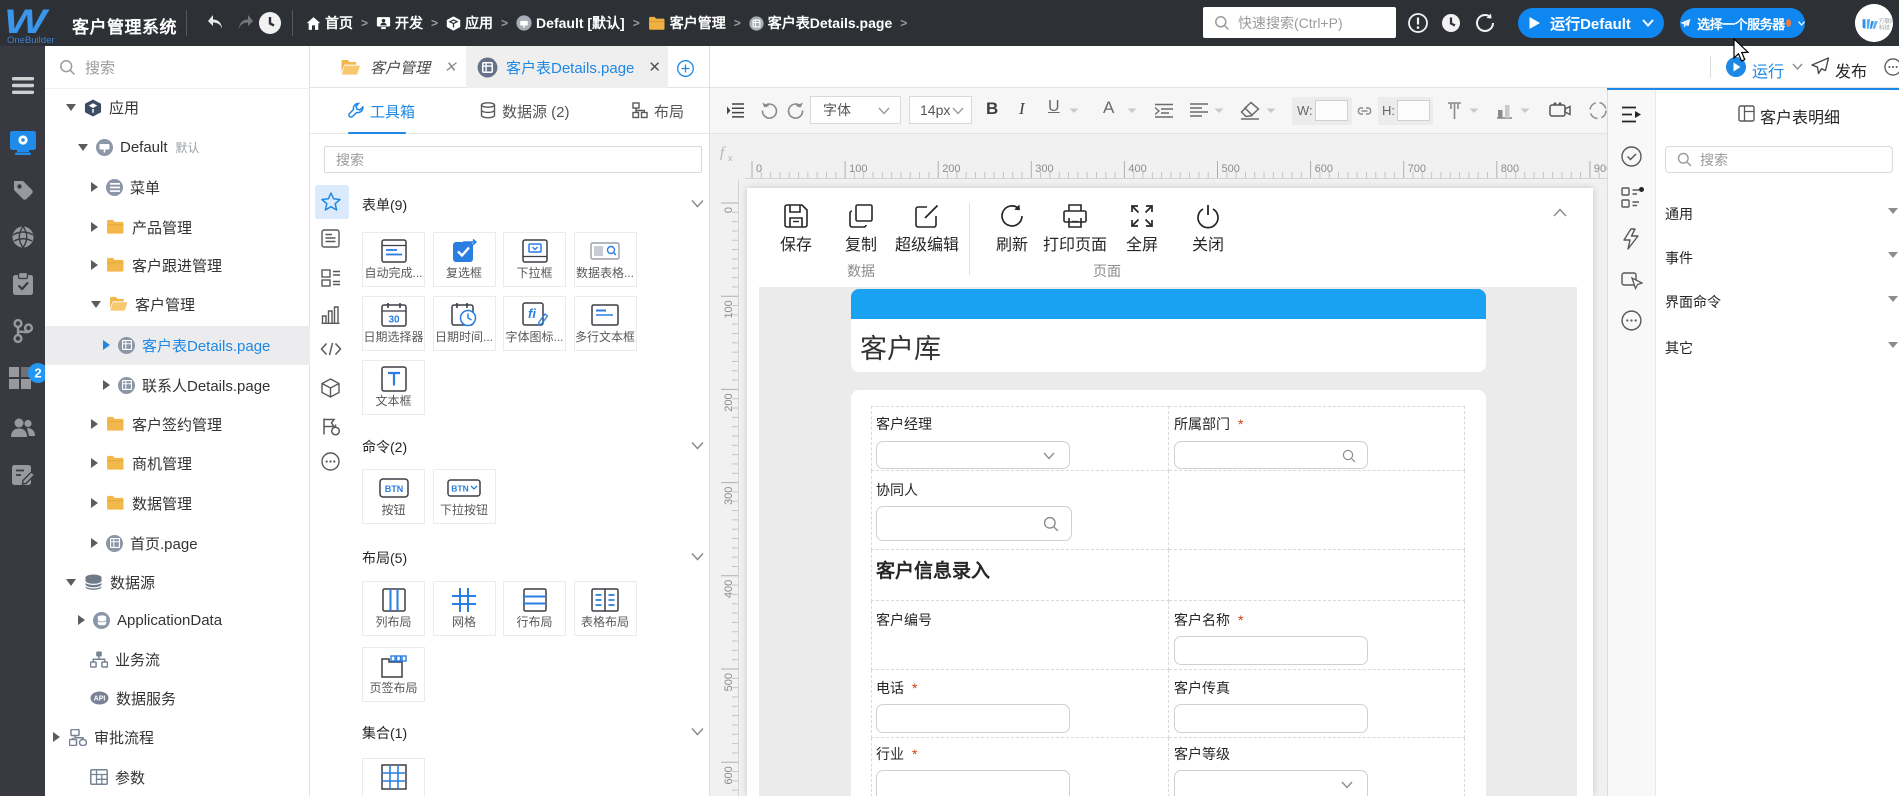 Image resolution: width=1899 pixels, height=796 pixels. I want to click on svg-text: 万联网, so click(1886, 21).